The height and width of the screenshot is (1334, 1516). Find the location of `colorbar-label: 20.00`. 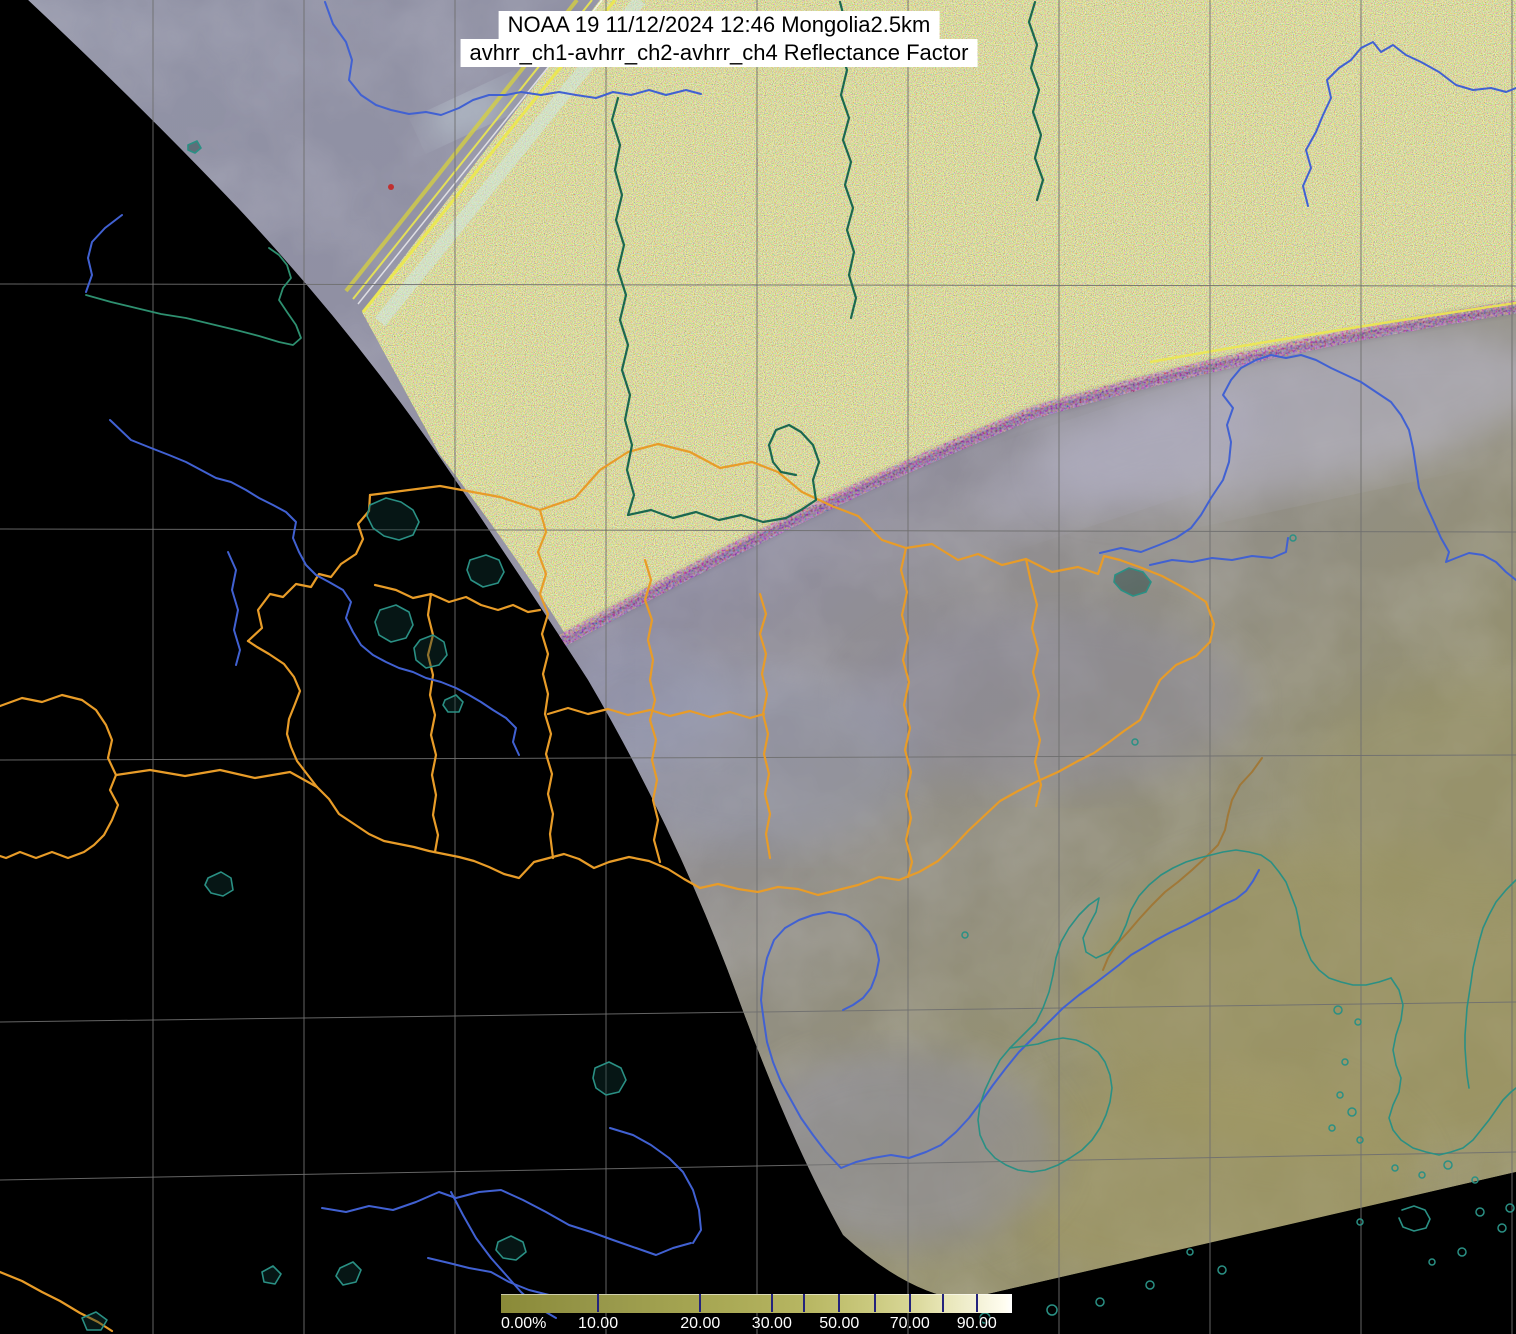

colorbar-label: 20.00 is located at coordinates (700, 1323).